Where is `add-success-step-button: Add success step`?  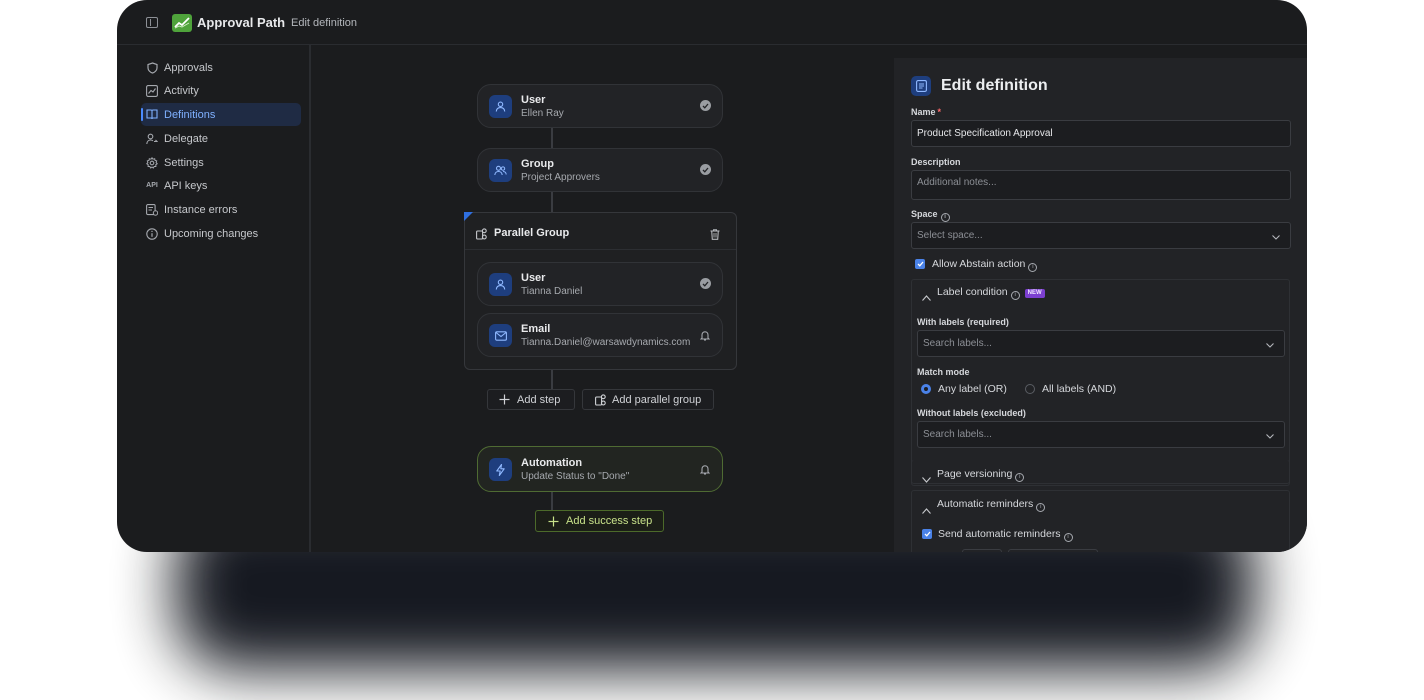
add-success-step-button: Add success step is located at coordinates (599, 521).